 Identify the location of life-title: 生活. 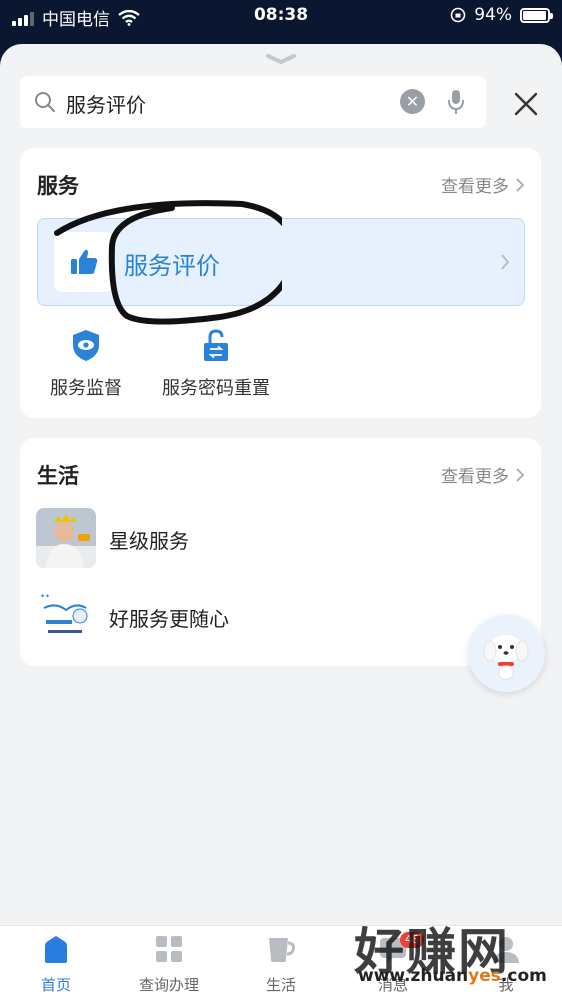
(58, 476).